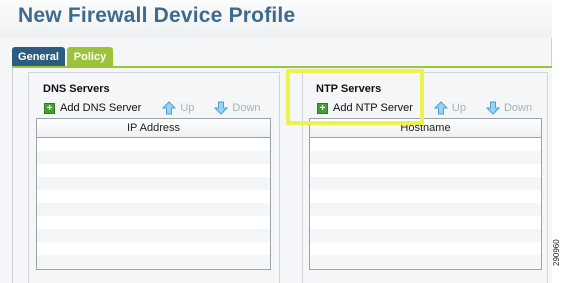 Image resolution: width=566 pixels, height=283 pixels. I want to click on add-dns-server-button: + Add DNS Server, so click(92, 108).